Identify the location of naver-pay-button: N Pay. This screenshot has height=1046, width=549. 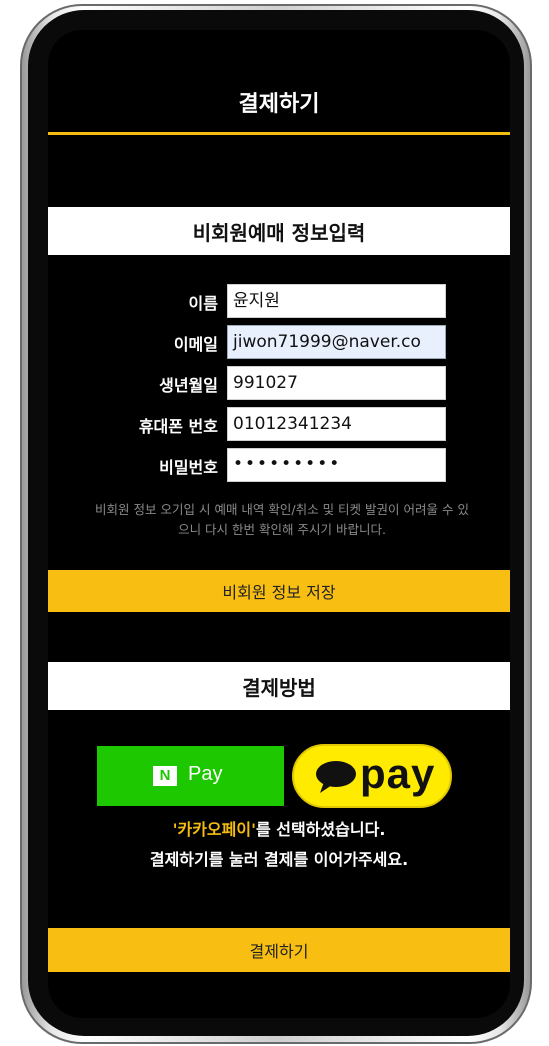
(190, 776).